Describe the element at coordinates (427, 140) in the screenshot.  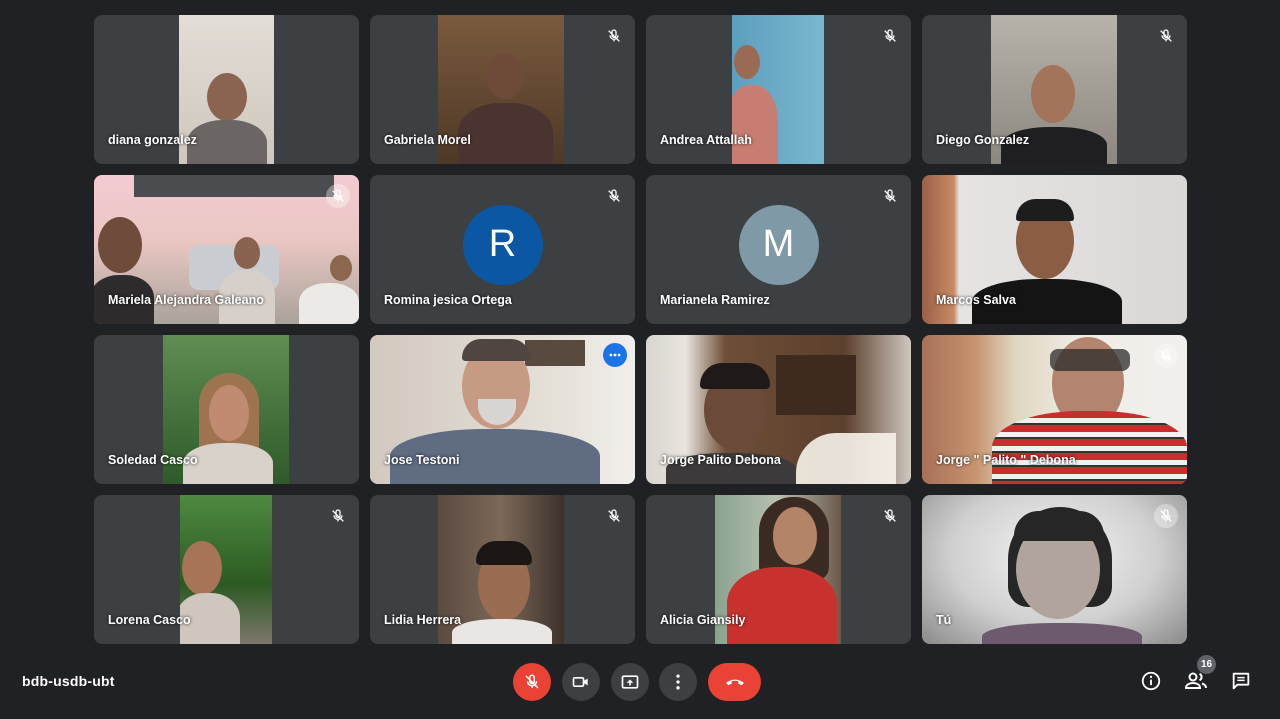
I see `participant-name: Gabriela Morel` at that location.